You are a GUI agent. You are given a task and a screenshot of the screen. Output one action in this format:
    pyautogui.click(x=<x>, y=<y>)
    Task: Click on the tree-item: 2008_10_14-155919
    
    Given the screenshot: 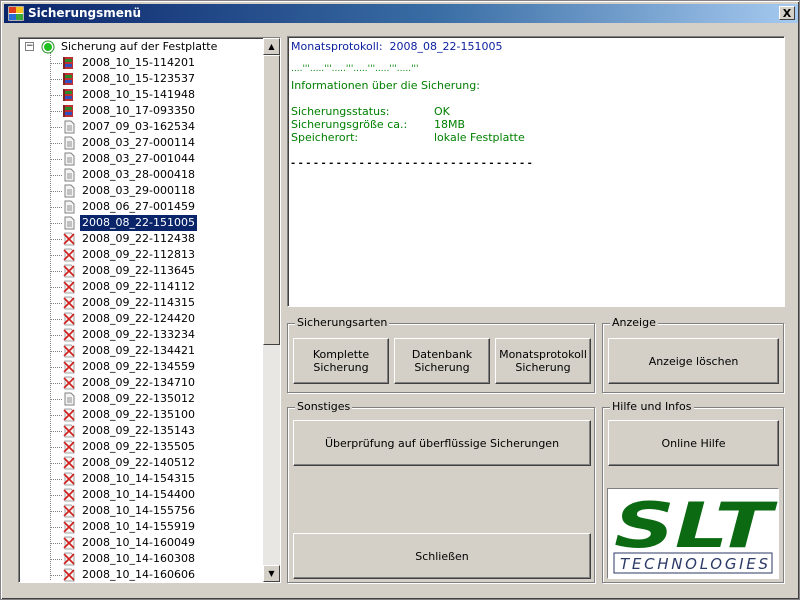 What is the action you would take?
    pyautogui.click(x=139, y=527)
    